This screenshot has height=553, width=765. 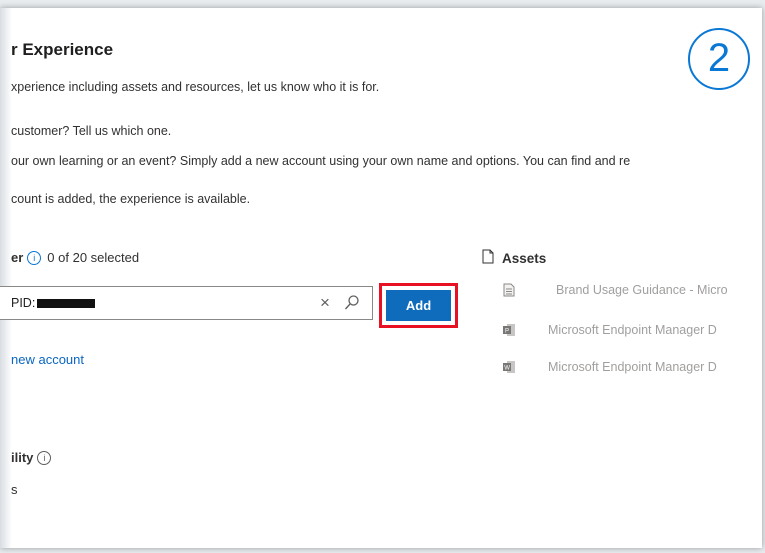 I want to click on description-line-2: customer? Tell us which one., so click(x=91, y=131).